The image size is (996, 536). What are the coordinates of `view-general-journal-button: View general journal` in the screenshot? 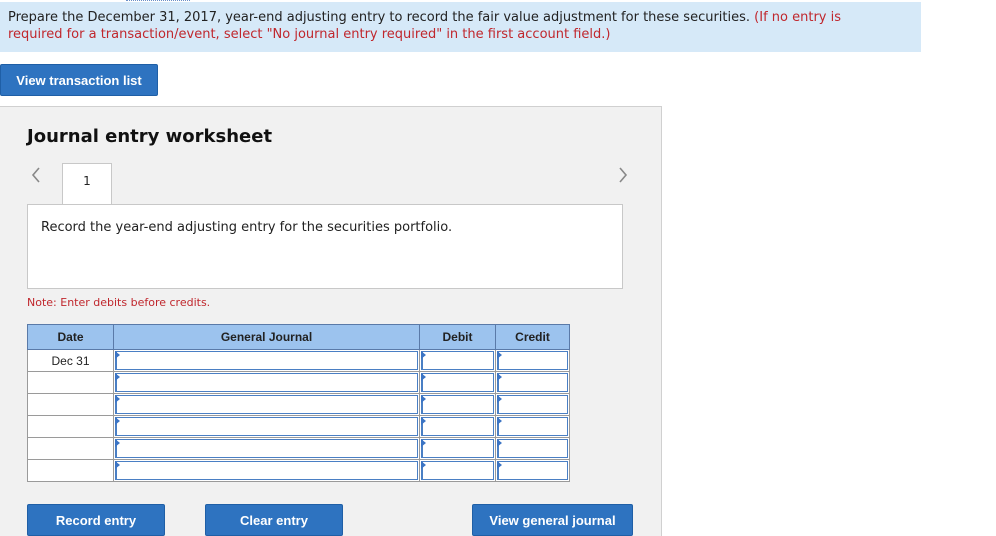 It's located at (552, 520).